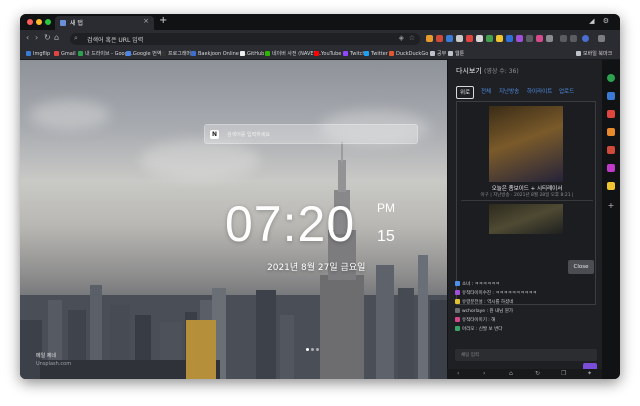 The height and width of the screenshot is (406, 640). I want to click on bookmark-item: Twitter, so click(376, 54).